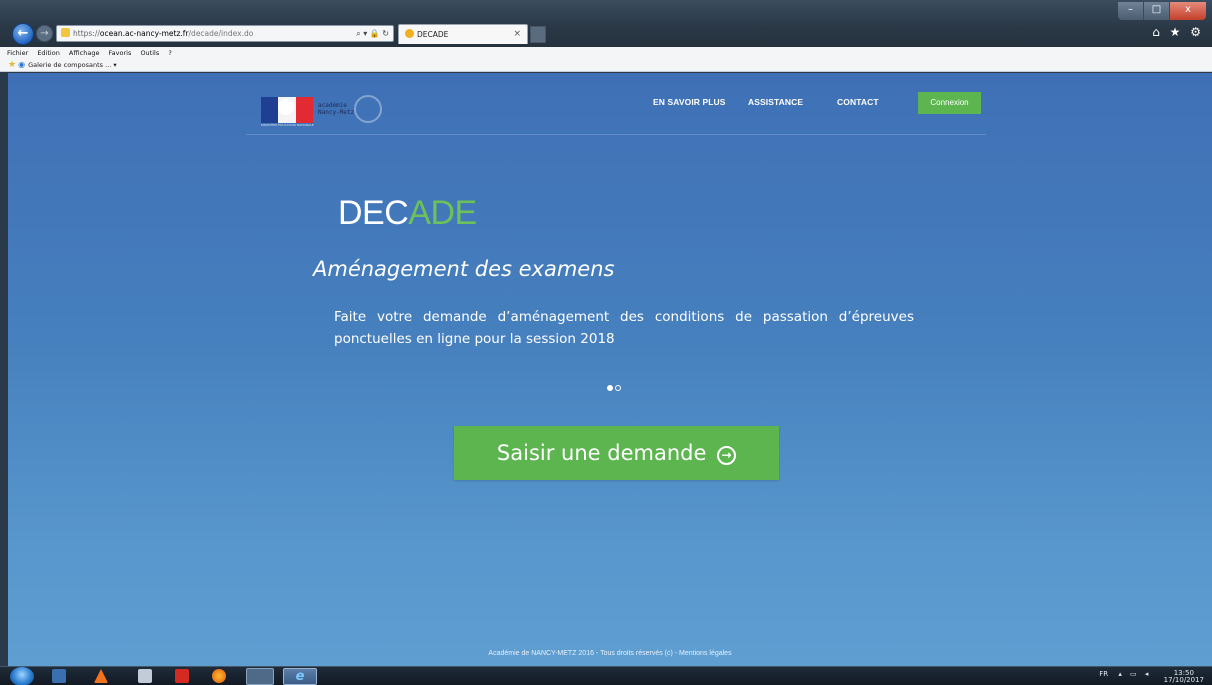  Describe the element at coordinates (442, 213) in the screenshot. I see `app-title-part-2: ADE` at that location.